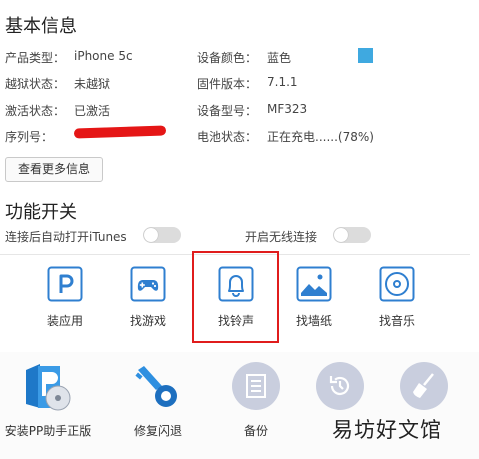 The image size is (479, 459). Describe the element at coordinates (255, 431) in the screenshot. I see `tool-label: 备份` at that location.